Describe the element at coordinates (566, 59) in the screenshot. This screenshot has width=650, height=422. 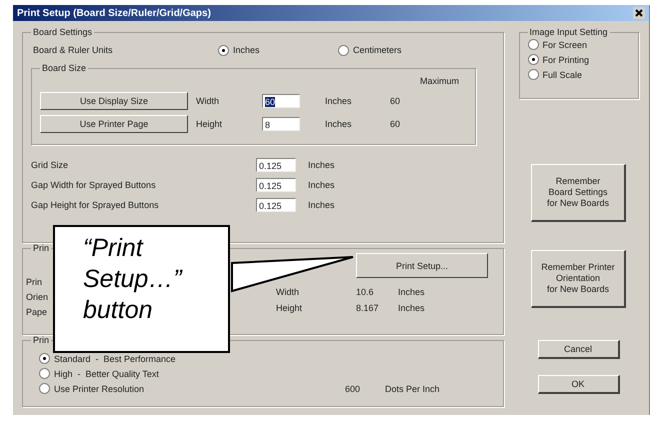
I see `radio-label: For Printing` at that location.